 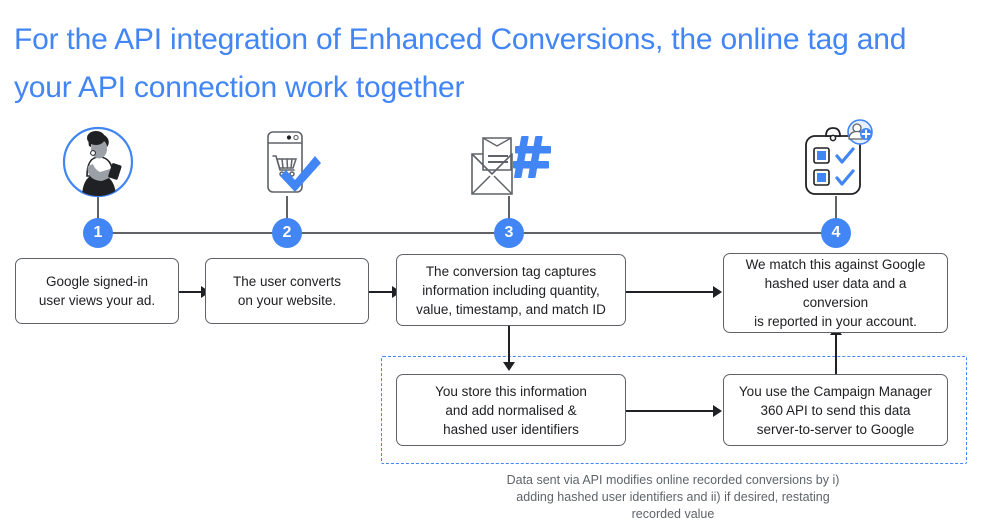 What do you see at coordinates (287, 300) in the screenshot?
I see `node-2-line-2: on your website.` at bounding box center [287, 300].